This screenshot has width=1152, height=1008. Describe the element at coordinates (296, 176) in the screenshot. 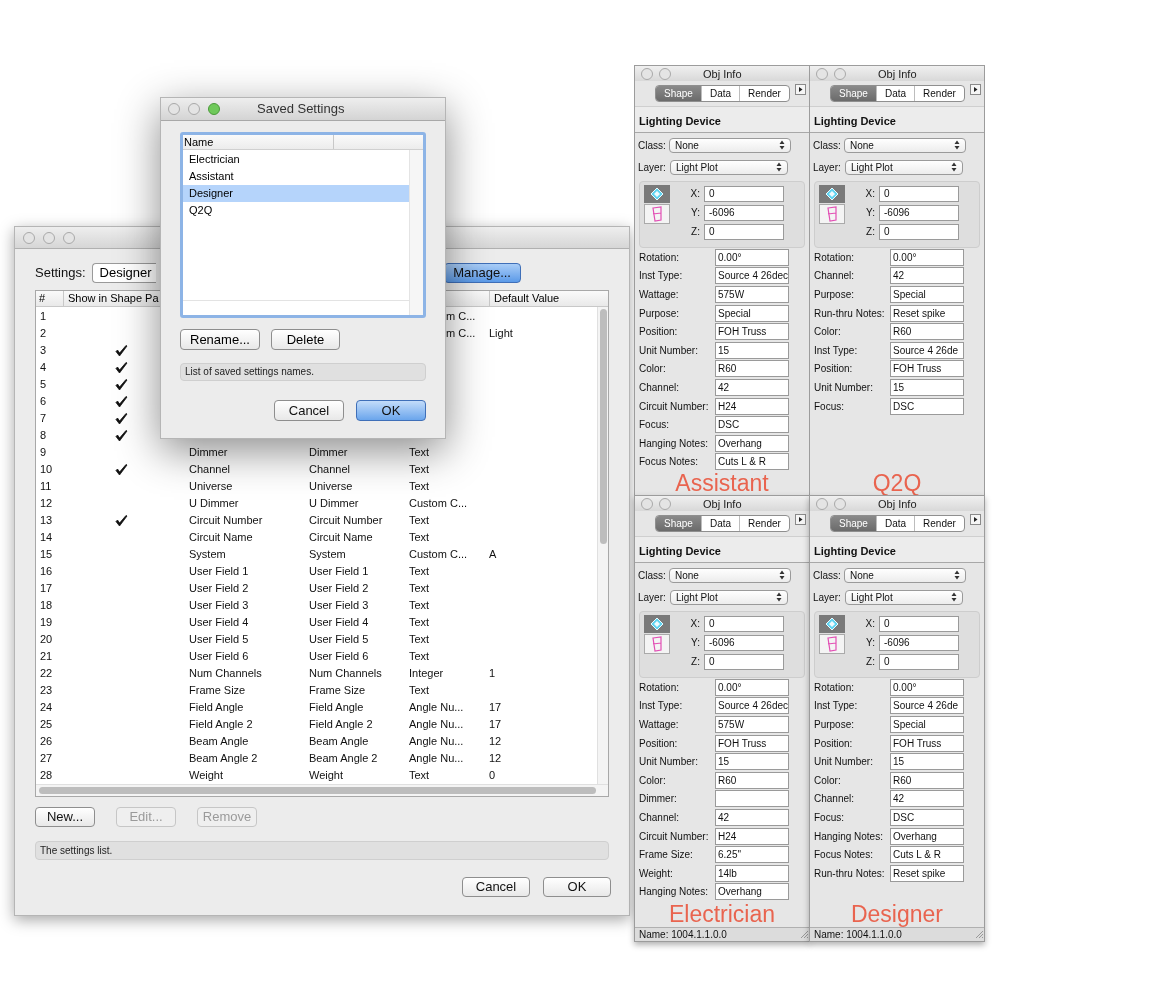

I see `list-item: Assistant` at that location.